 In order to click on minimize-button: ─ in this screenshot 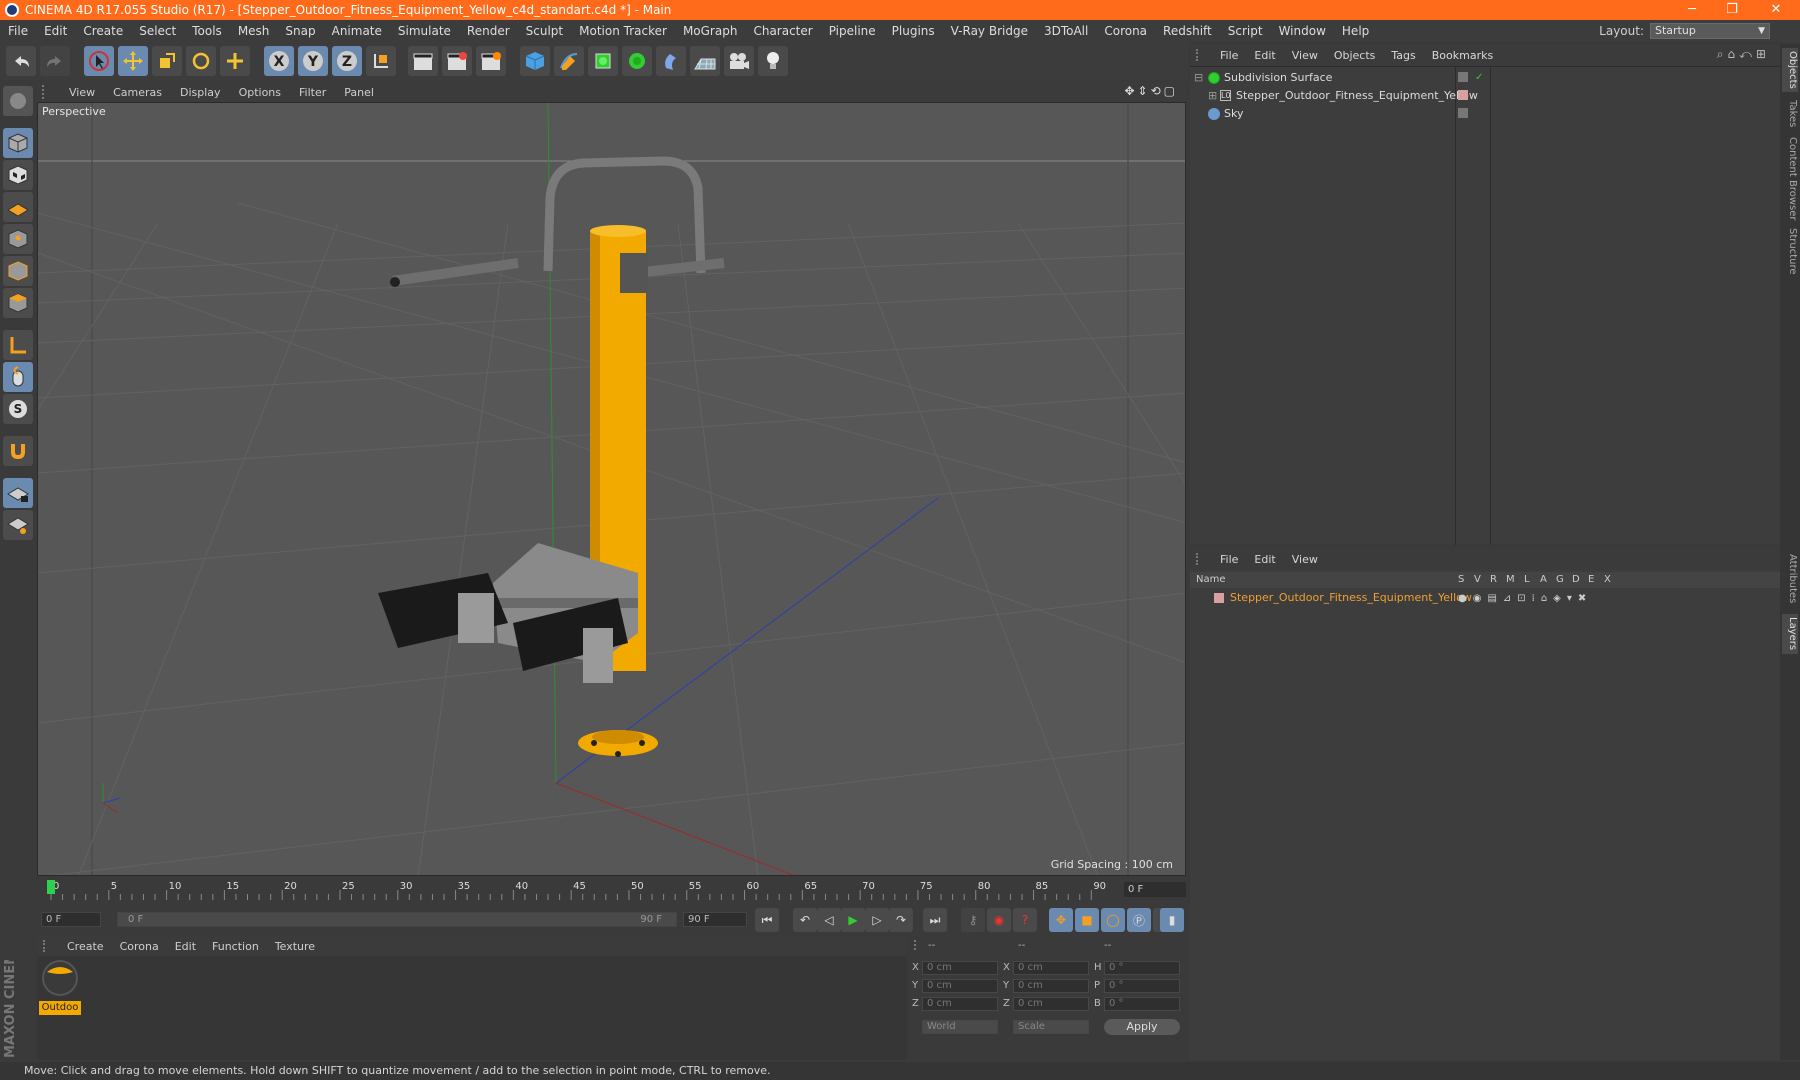, I will do `click(1692, 10)`.